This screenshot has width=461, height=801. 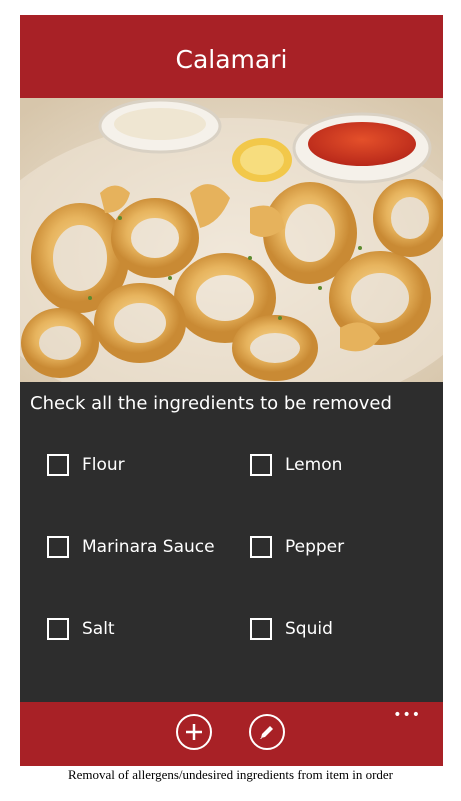 What do you see at coordinates (231, 59) in the screenshot?
I see `page-title: Calamari` at bounding box center [231, 59].